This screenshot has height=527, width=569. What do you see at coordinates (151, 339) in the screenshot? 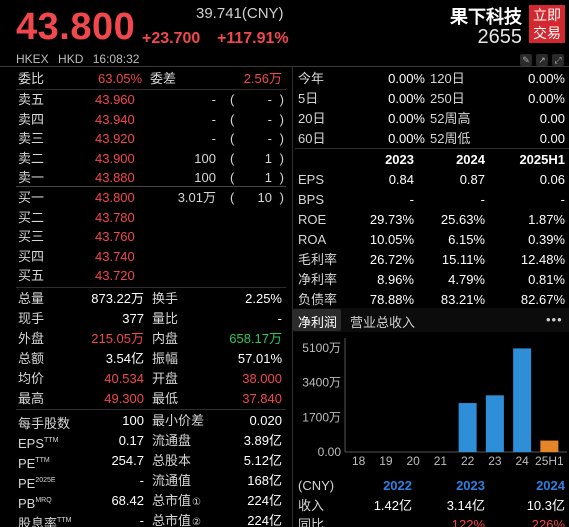
I see `stat-row: 外盘 215.05万 内盘 658.17万` at bounding box center [151, 339].